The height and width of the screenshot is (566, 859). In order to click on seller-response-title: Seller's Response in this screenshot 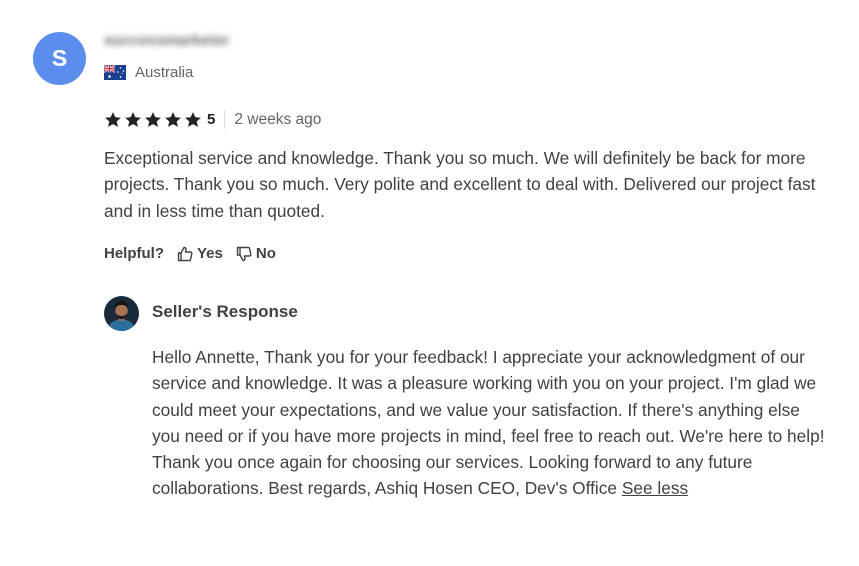, I will do `click(225, 311)`.